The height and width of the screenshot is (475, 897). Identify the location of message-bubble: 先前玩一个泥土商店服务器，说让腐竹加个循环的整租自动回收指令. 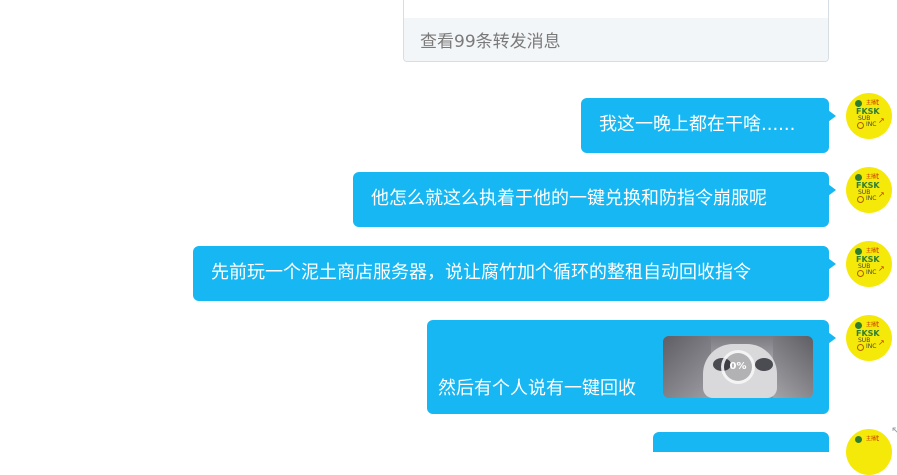
(514, 273).